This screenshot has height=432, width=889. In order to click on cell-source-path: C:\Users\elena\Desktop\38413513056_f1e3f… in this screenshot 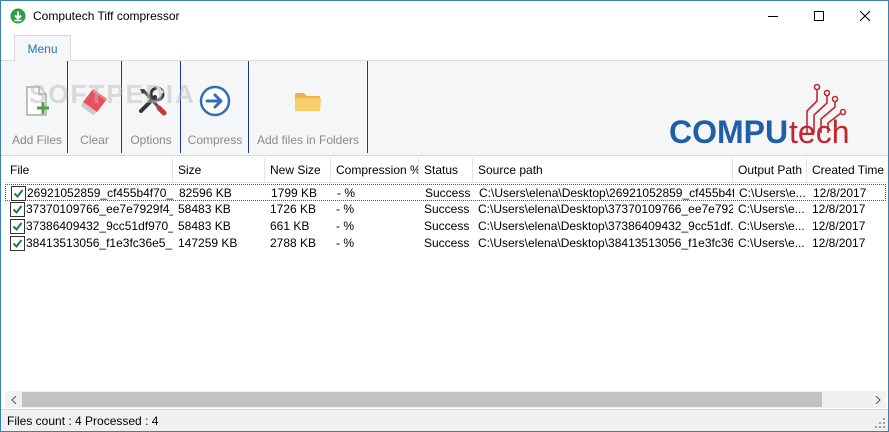, I will do `click(605, 243)`.